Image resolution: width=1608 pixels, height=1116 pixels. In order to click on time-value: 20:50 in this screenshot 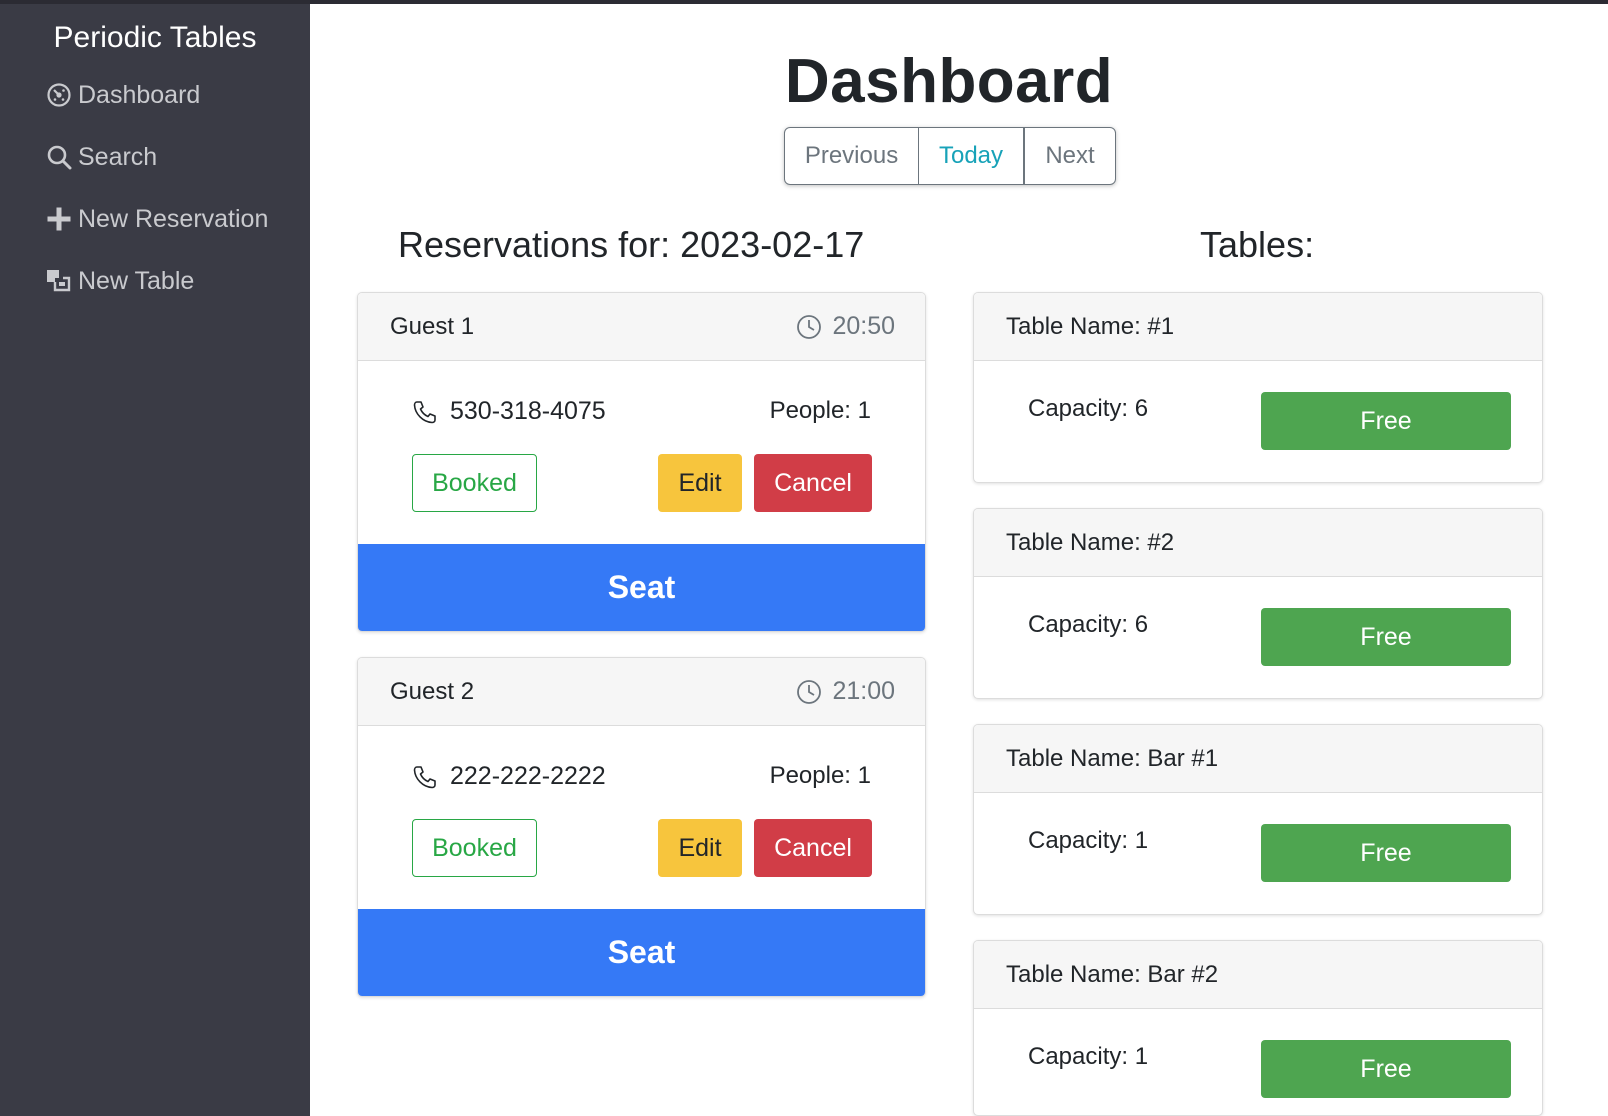, I will do `click(863, 326)`.